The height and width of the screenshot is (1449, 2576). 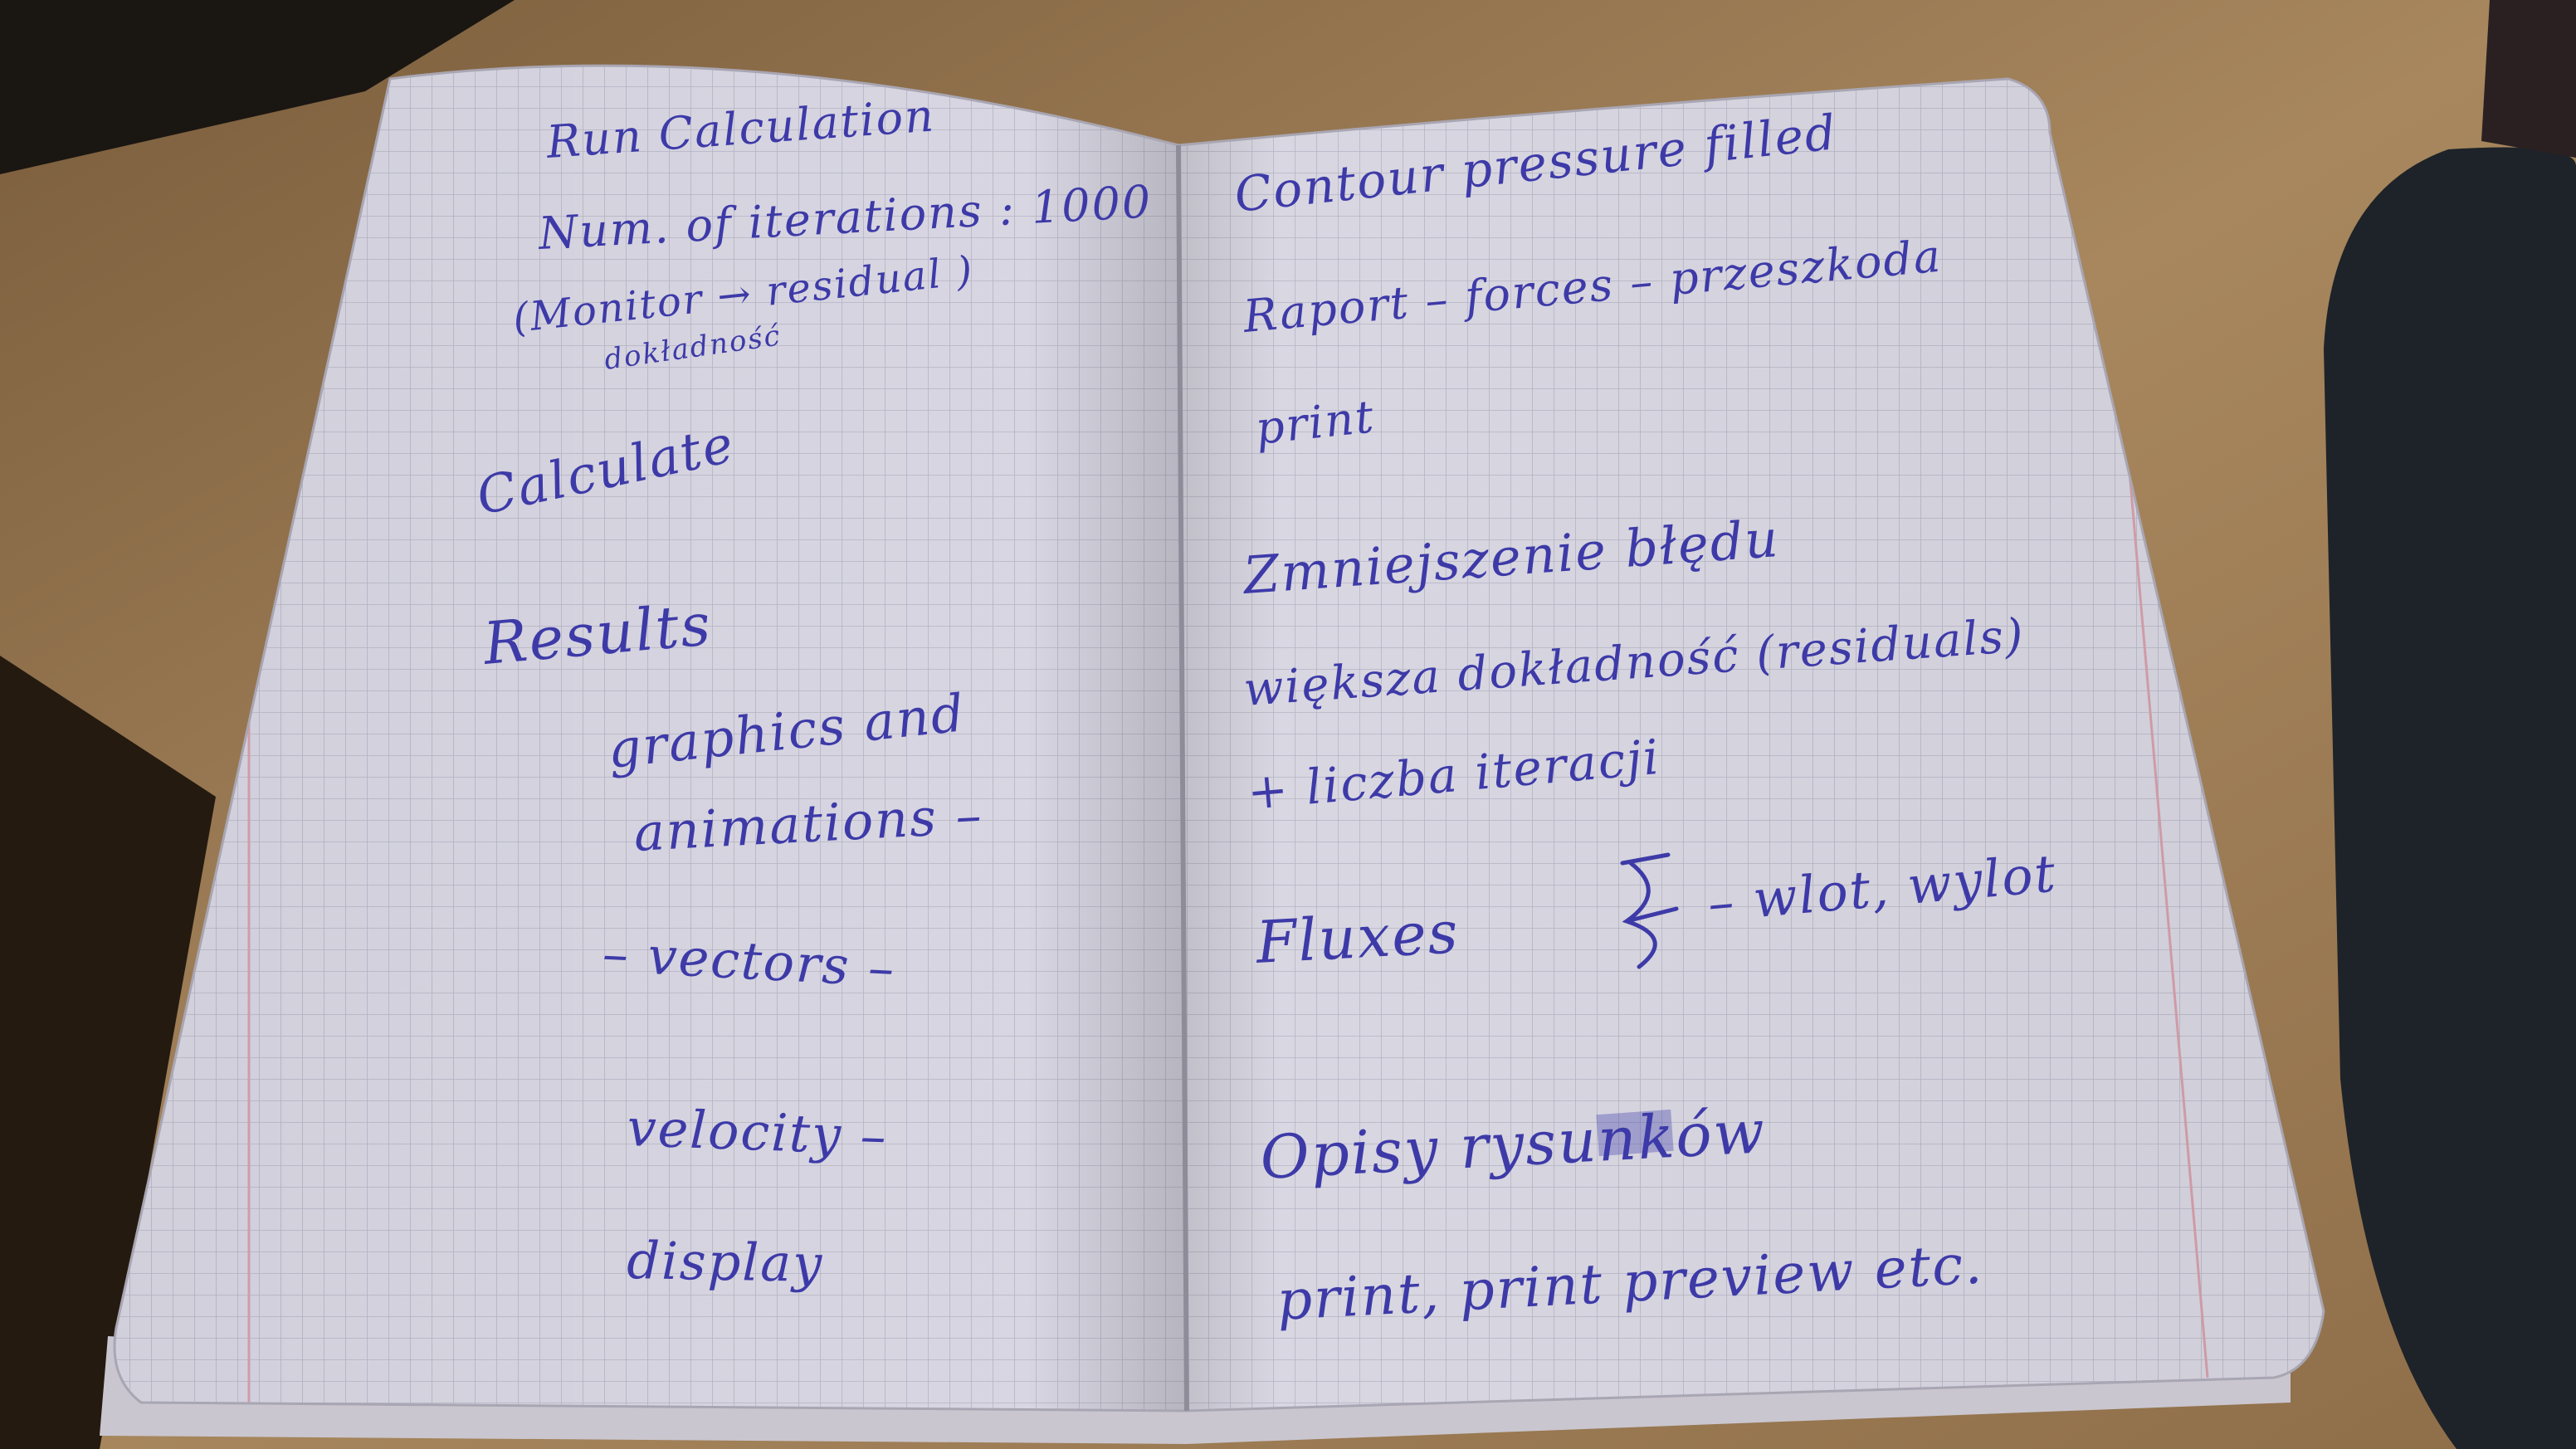 I want to click on scribble-correction, so click(x=1635, y=1133).